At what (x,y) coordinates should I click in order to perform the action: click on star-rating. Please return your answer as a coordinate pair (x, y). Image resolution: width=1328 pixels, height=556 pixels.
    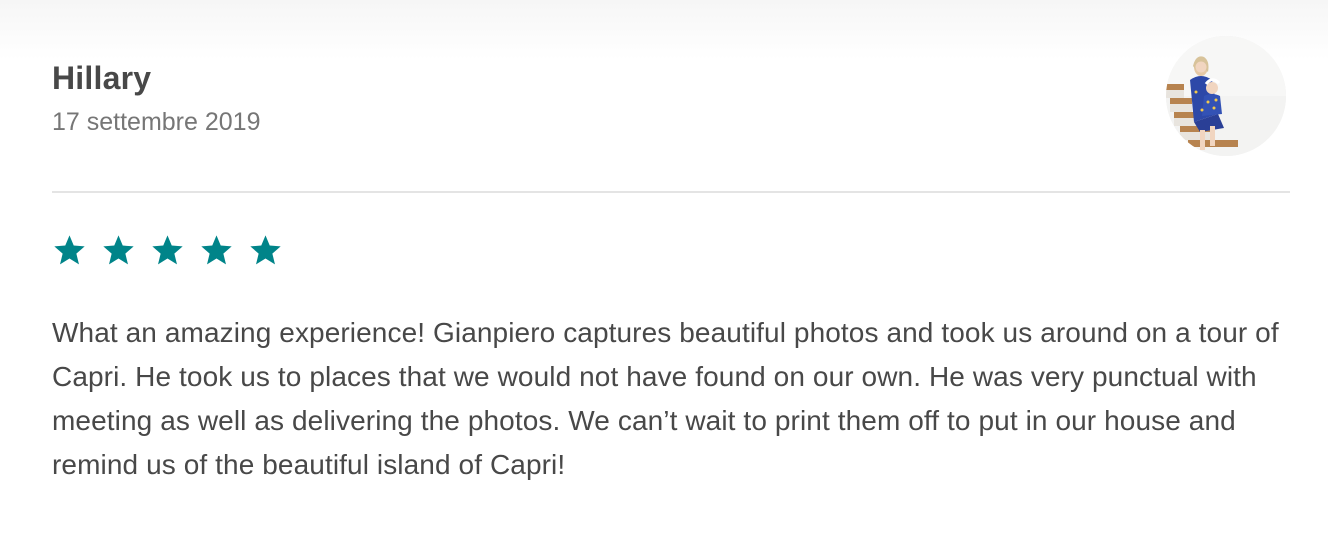
    Looking at the image, I should click on (167, 253).